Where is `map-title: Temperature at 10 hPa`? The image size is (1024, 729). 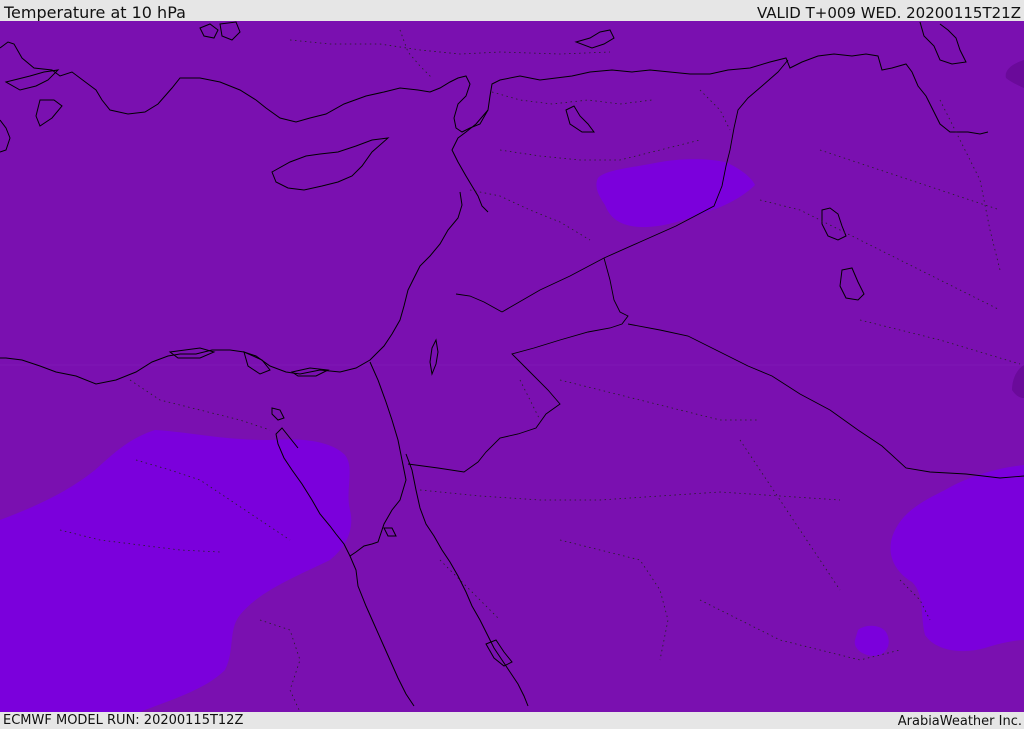 map-title: Temperature at 10 hPa is located at coordinates (95, 12).